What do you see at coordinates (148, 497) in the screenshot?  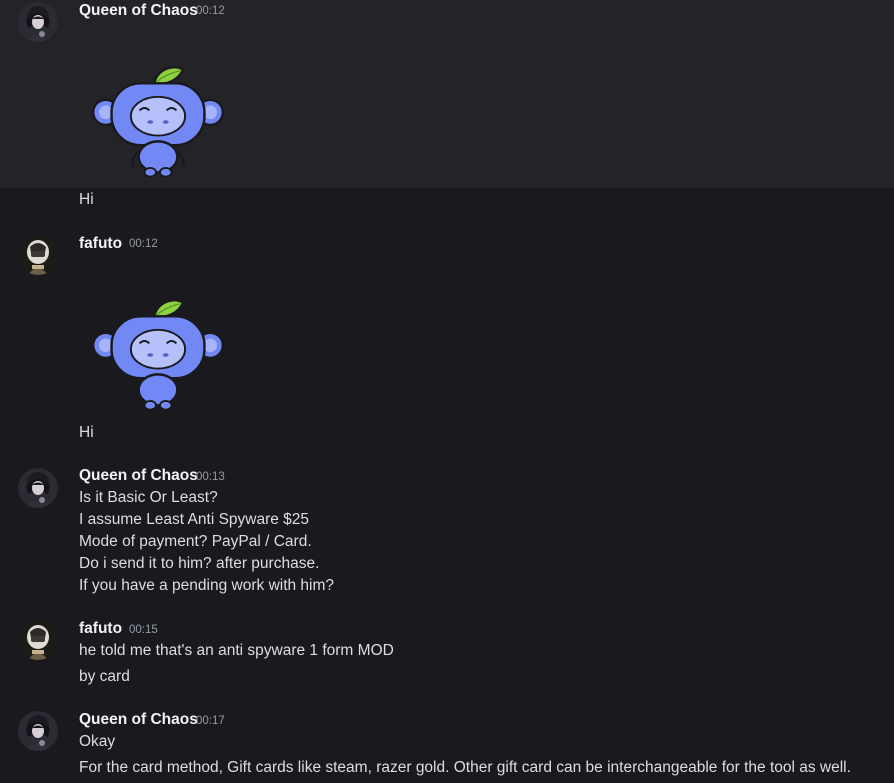 I see `message-text: Is it Basic Or Least?` at bounding box center [148, 497].